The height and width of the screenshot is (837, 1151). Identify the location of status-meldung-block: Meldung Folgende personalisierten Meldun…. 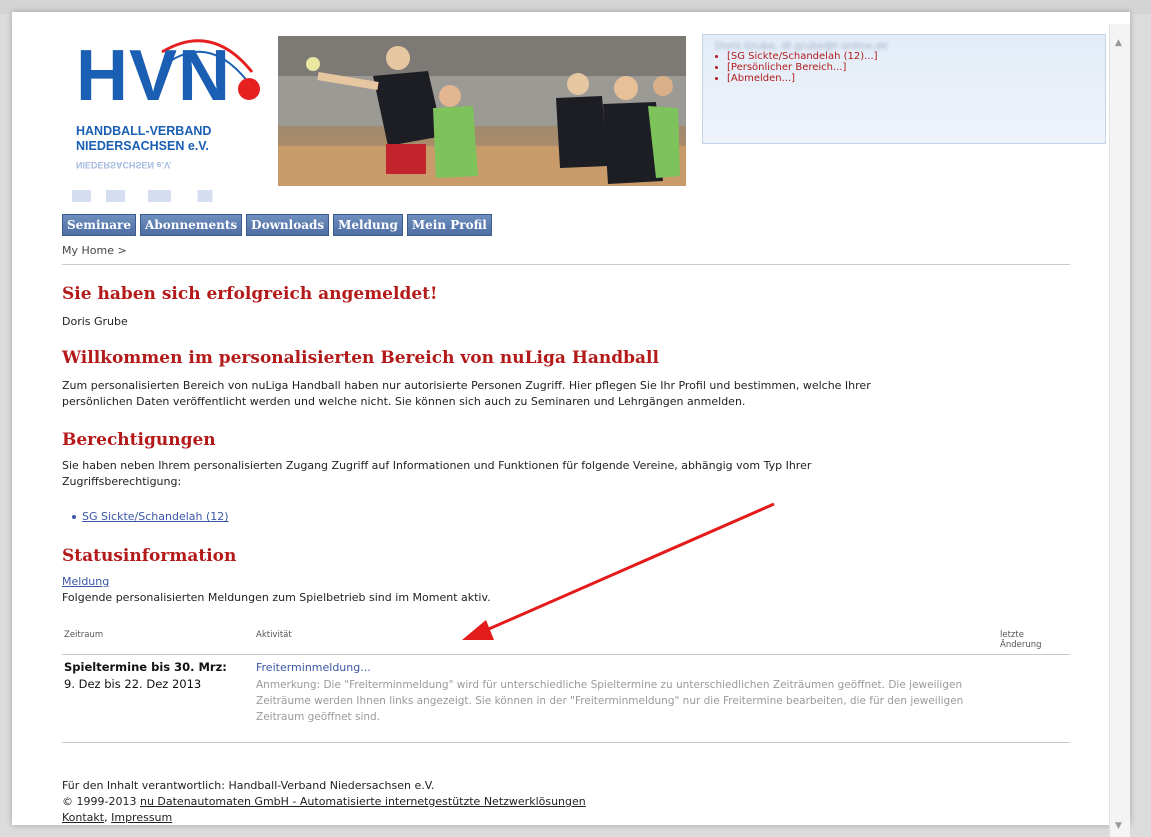
(276, 590).